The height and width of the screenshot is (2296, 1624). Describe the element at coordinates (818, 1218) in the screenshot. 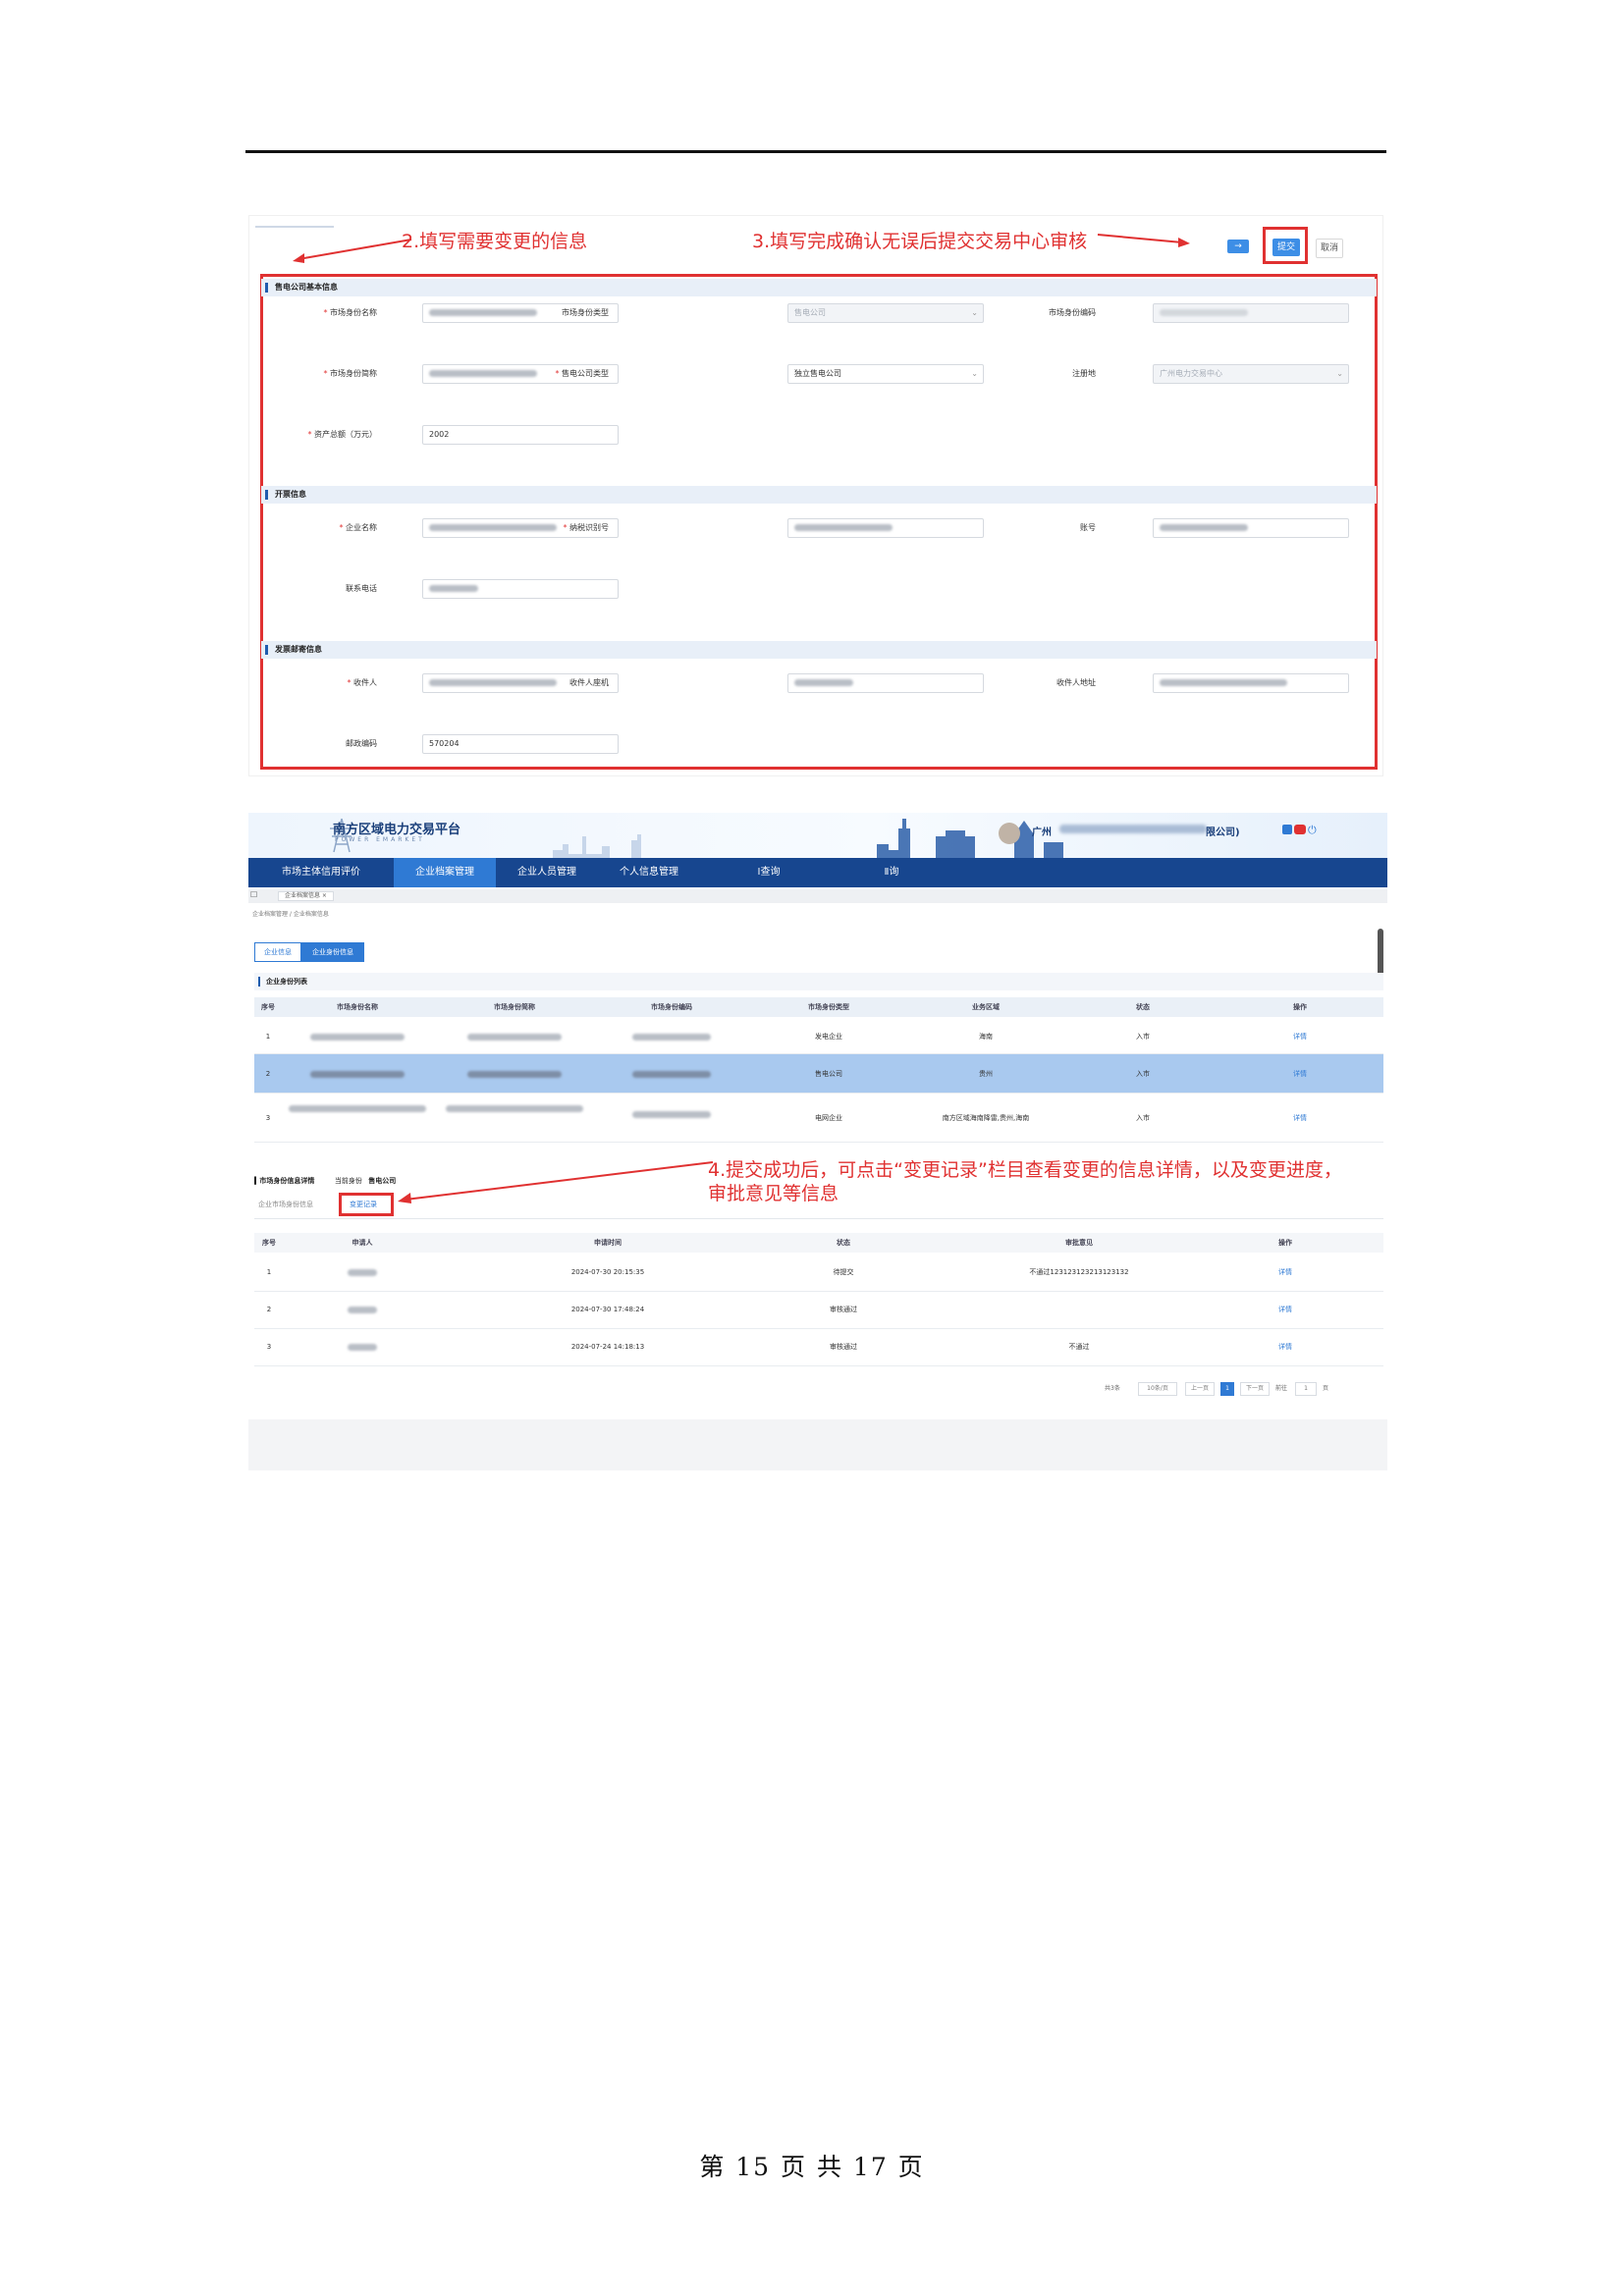

I see `subtab-divider` at that location.